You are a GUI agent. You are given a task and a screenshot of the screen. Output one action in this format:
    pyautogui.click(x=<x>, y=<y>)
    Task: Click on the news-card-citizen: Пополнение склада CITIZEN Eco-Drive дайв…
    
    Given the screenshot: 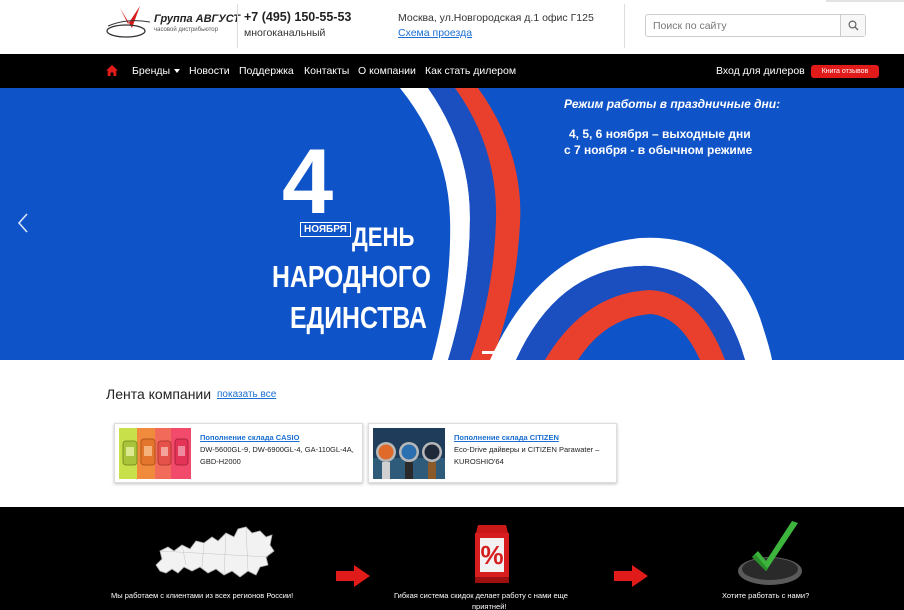 What is the action you would take?
    pyautogui.click(x=492, y=453)
    